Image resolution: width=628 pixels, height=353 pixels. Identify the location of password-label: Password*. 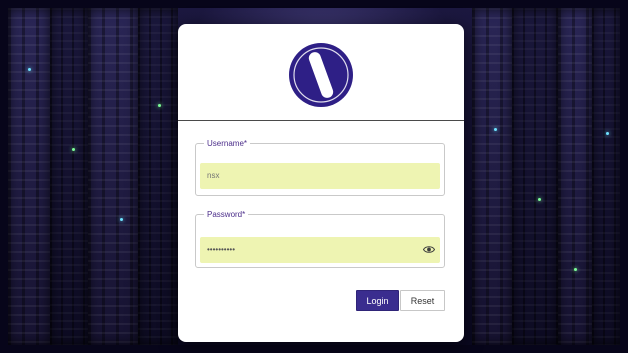
(226, 214).